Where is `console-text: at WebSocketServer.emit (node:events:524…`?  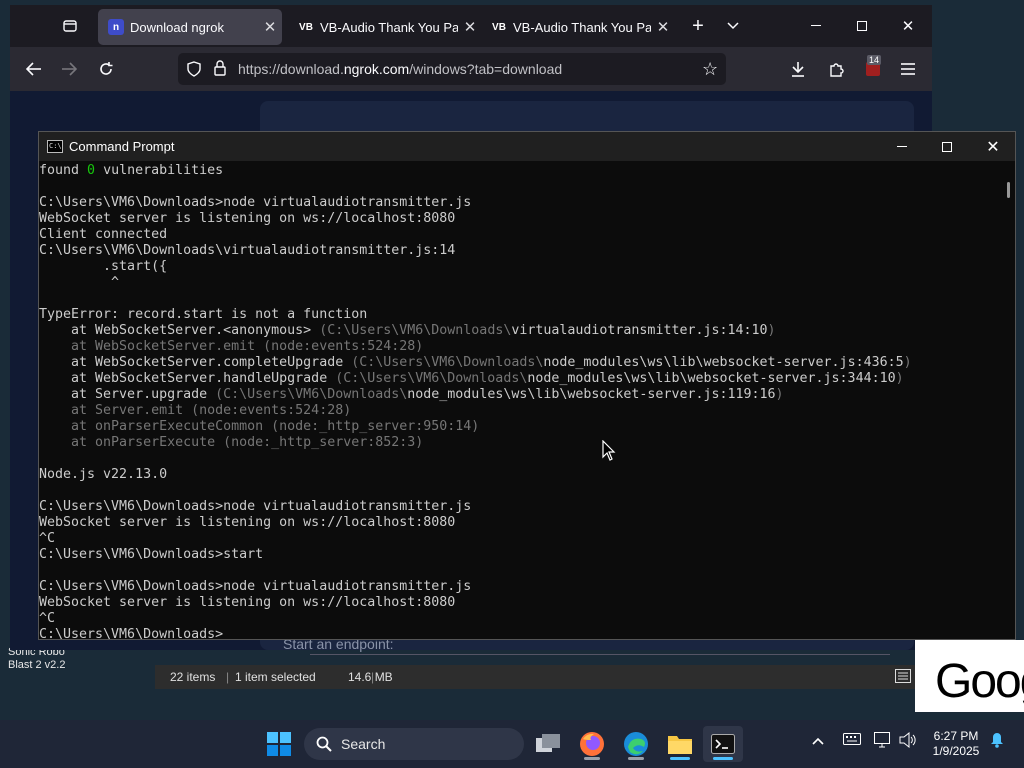
console-text: at WebSocketServer.emit (node:events:524… is located at coordinates (231, 346).